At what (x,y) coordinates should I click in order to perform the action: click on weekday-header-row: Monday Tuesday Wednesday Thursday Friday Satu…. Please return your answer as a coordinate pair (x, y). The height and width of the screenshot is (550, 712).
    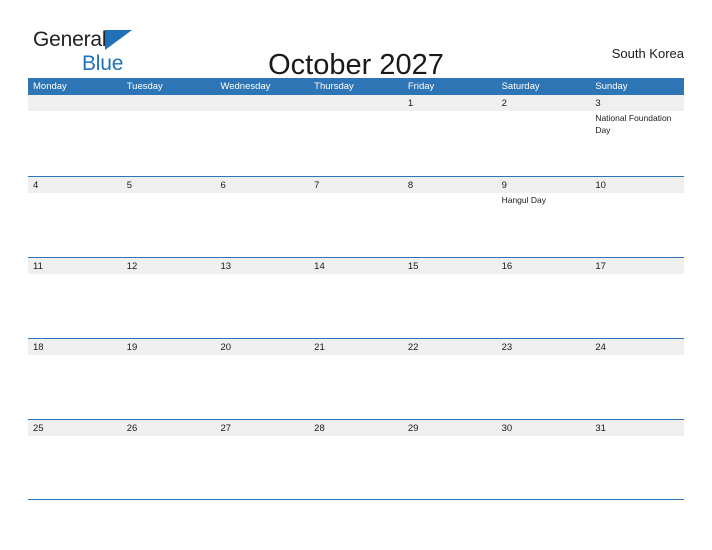
    Looking at the image, I should click on (356, 86).